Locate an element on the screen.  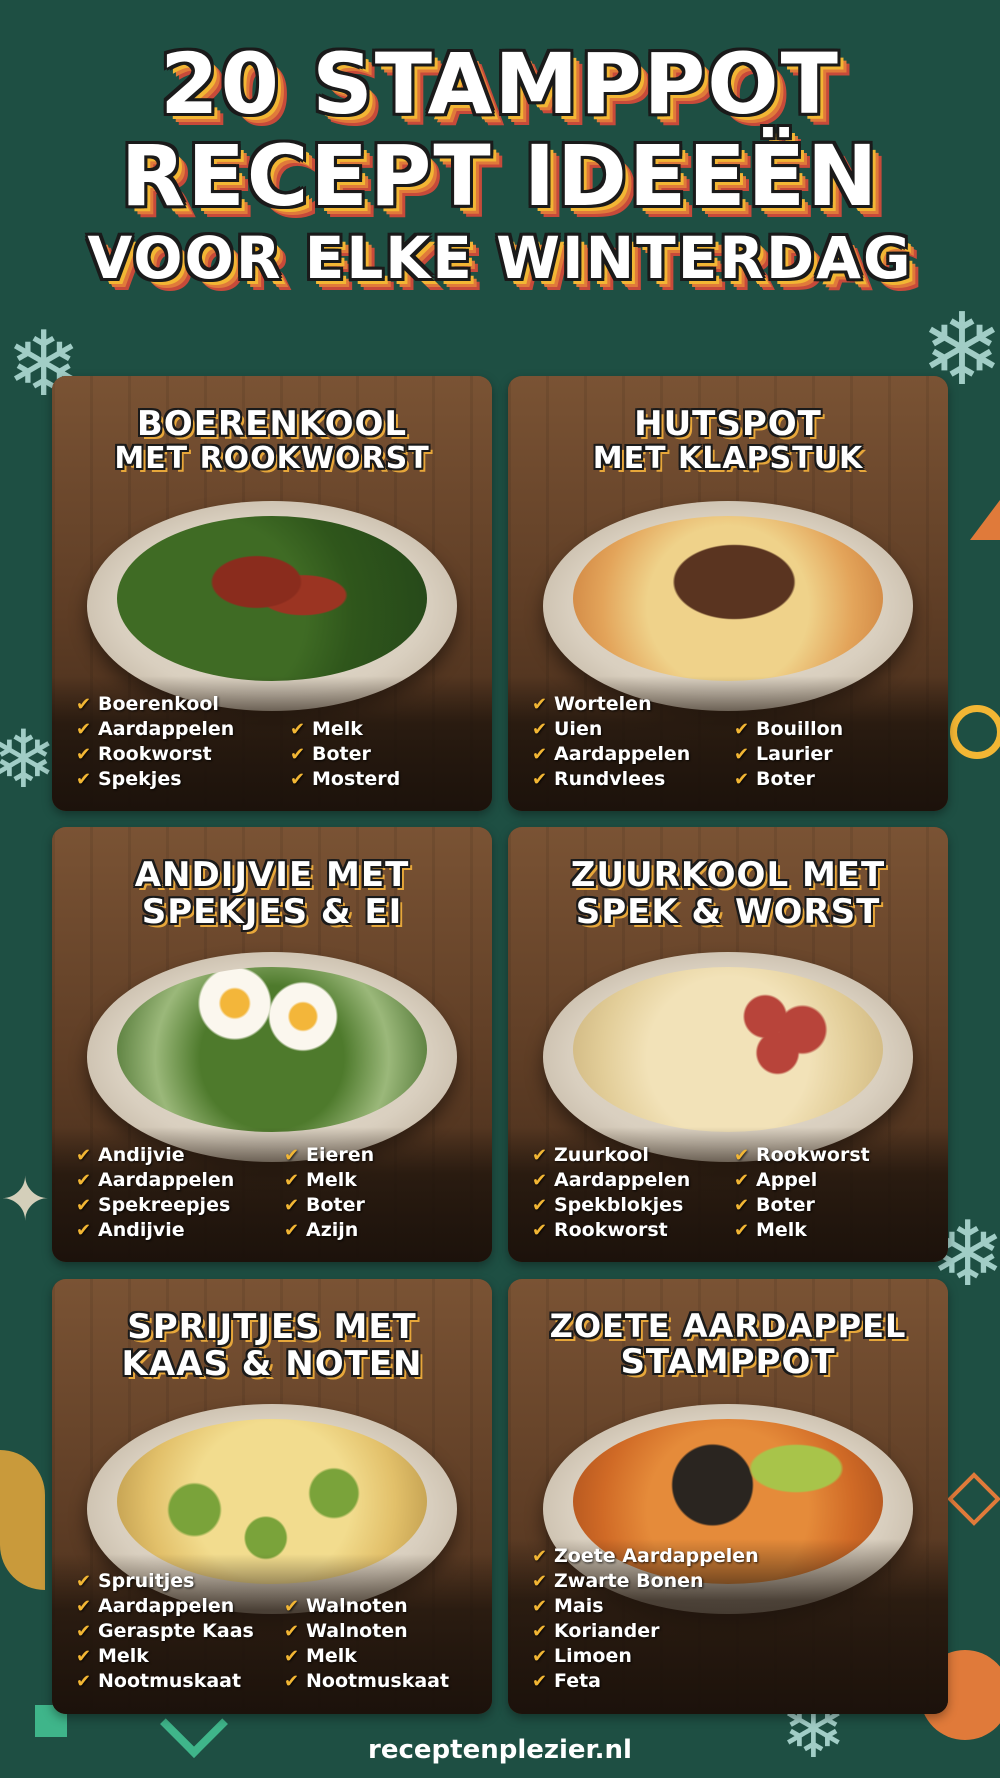
ingredient-list: ✔ Rookworst ✔ Appel ✔ Boter ✔ Melk is located at coordinates (802, 1193).